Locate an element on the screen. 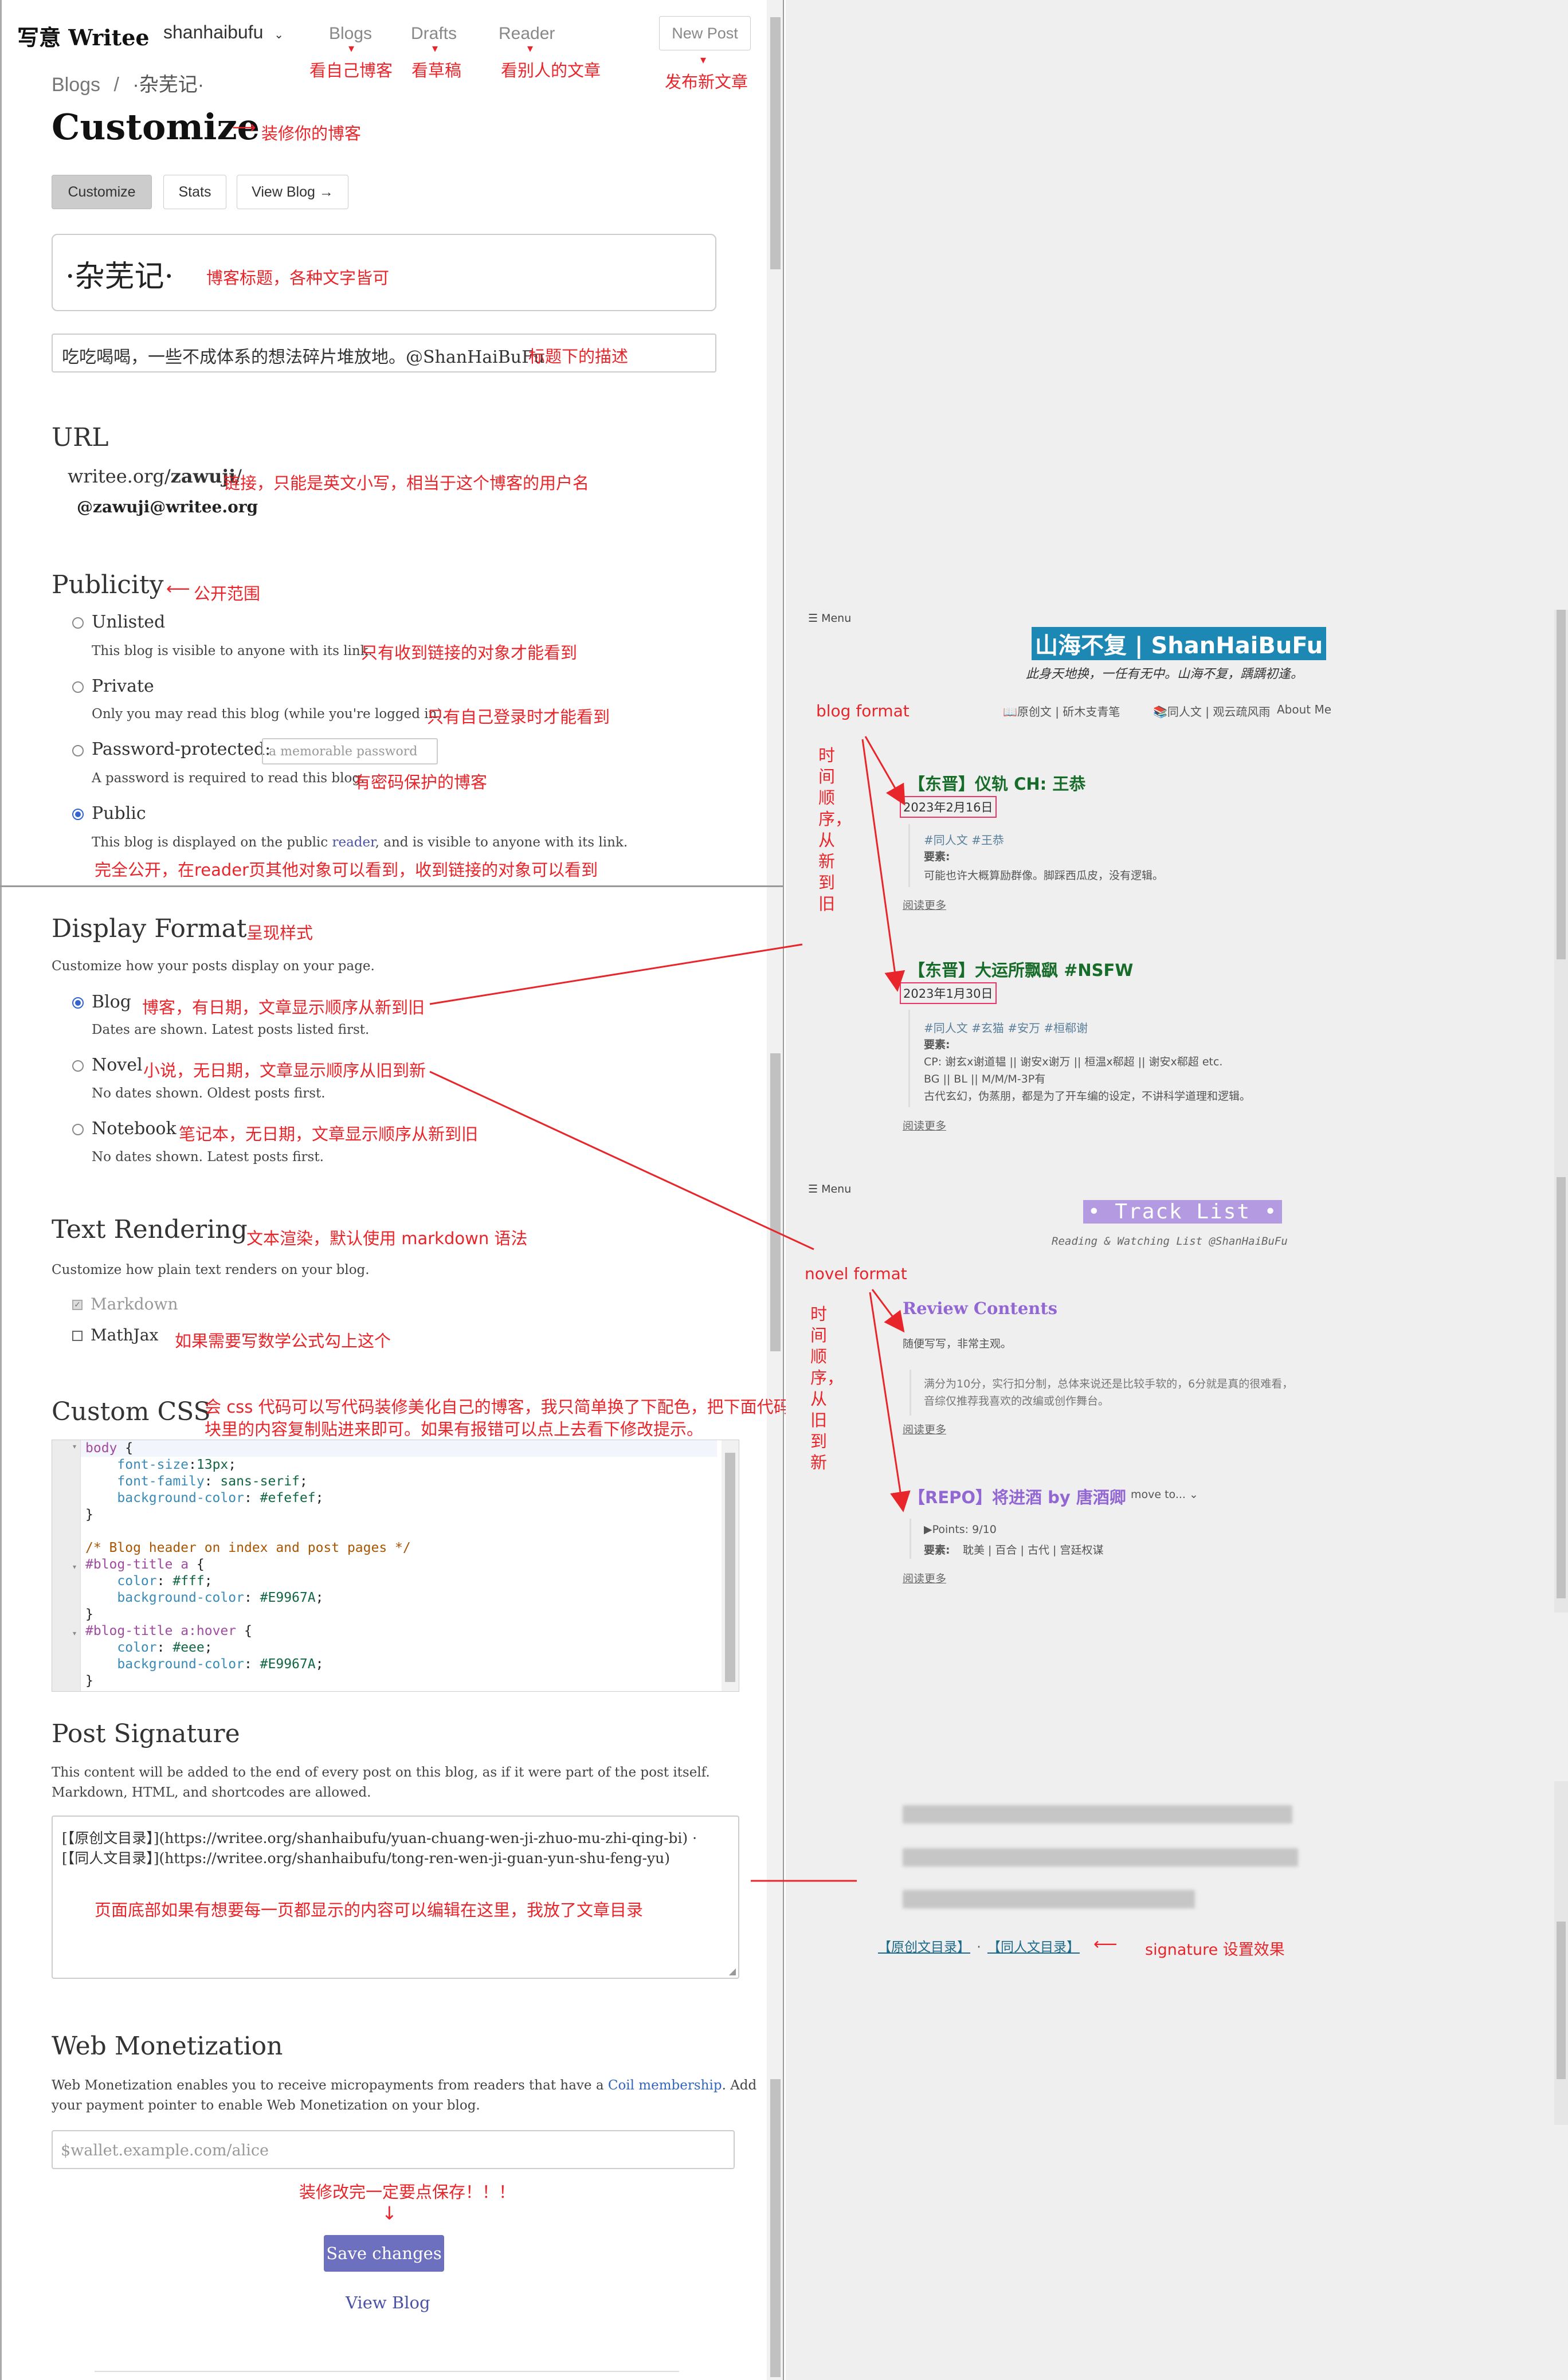  annotation-arrows is located at coordinates (670, 1309).